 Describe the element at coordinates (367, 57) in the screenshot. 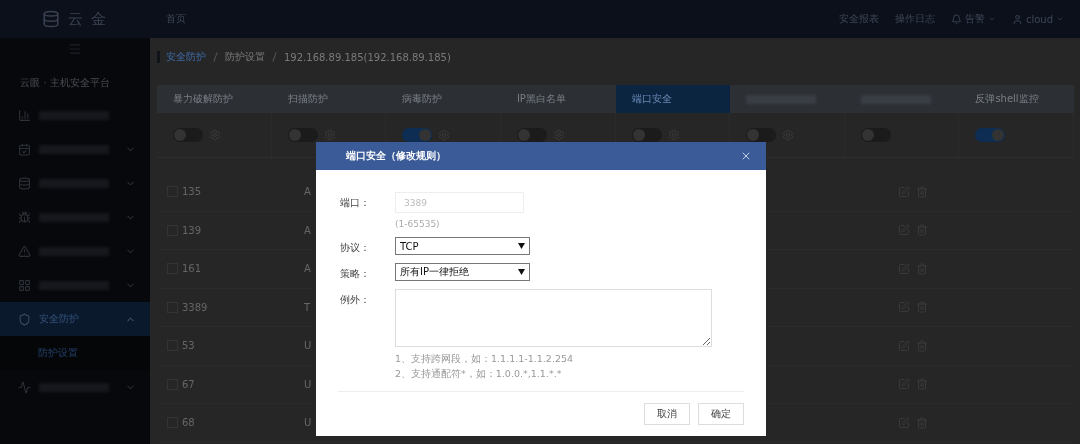

I see `breadcrumb-item: 192.168.89.185(192.168.89.185)` at that location.